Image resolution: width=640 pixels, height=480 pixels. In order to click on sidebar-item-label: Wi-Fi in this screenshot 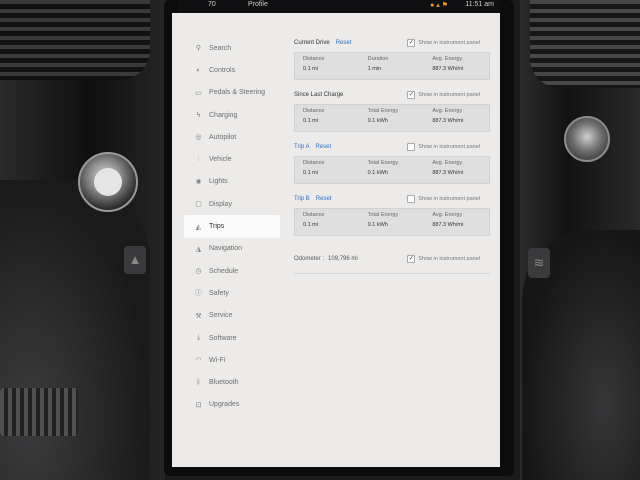, I will do `click(217, 360)`.